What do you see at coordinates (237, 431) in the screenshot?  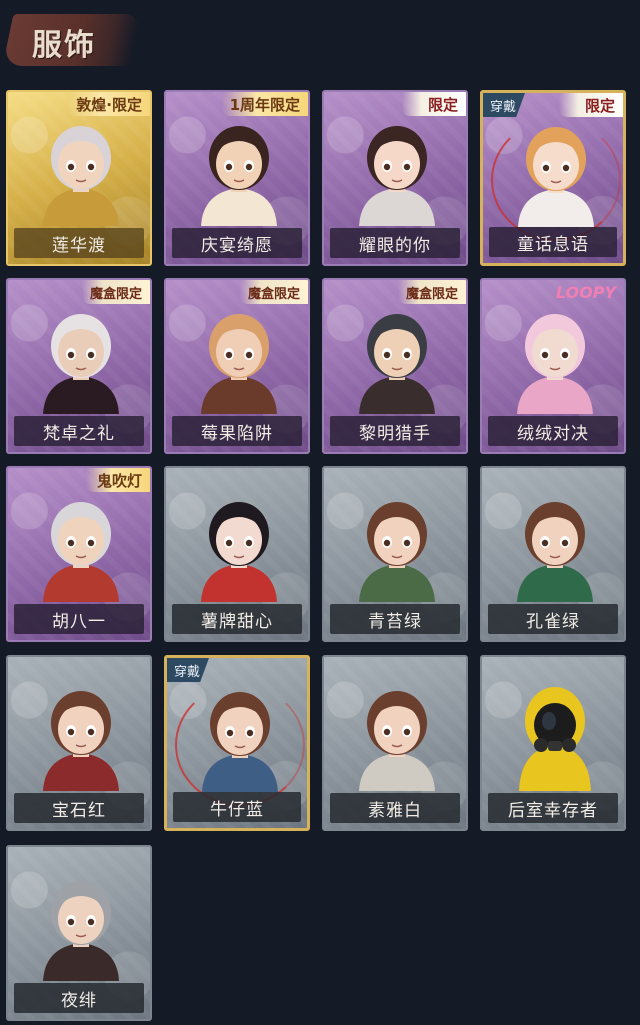 I see `costume-name: 莓果陷阱` at bounding box center [237, 431].